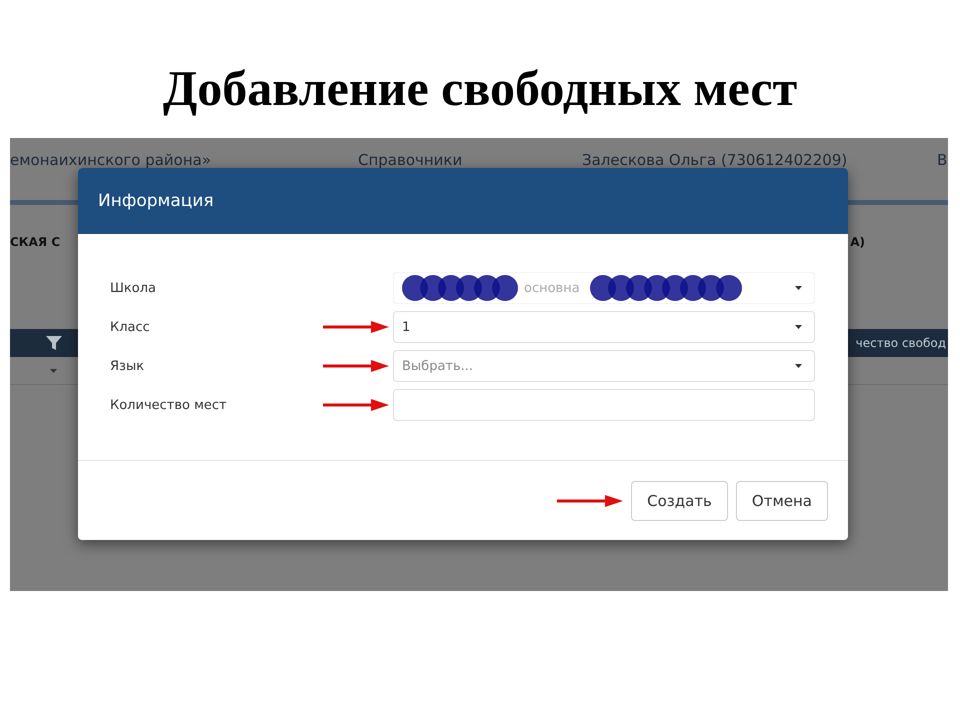 The height and width of the screenshot is (720, 960). I want to click on school-value: основна, so click(552, 288).